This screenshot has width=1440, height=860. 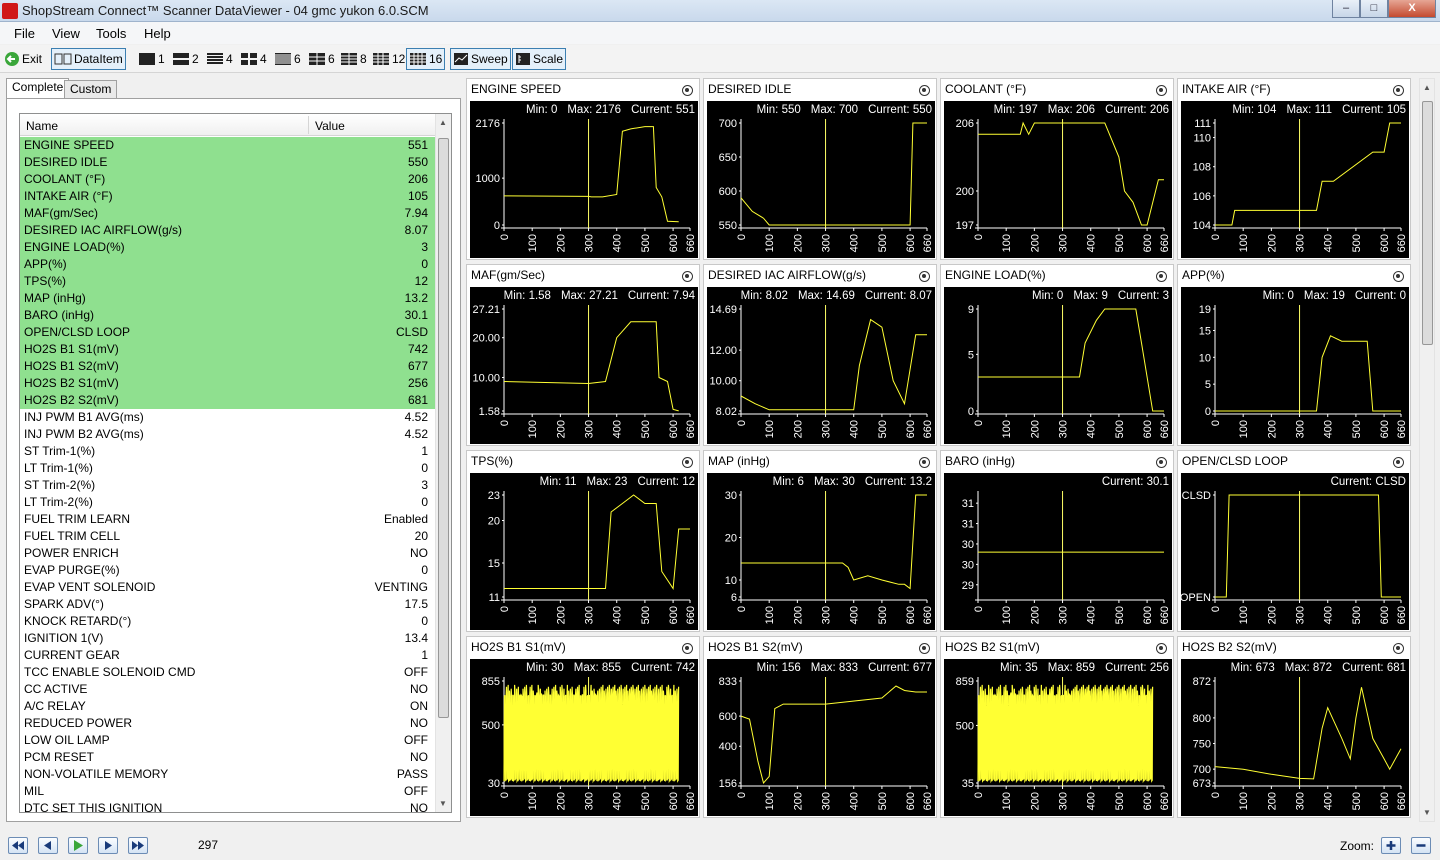 What do you see at coordinates (1421, 845) in the screenshot?
I see `zoom-out-button` at bounding box center [1421, 845].